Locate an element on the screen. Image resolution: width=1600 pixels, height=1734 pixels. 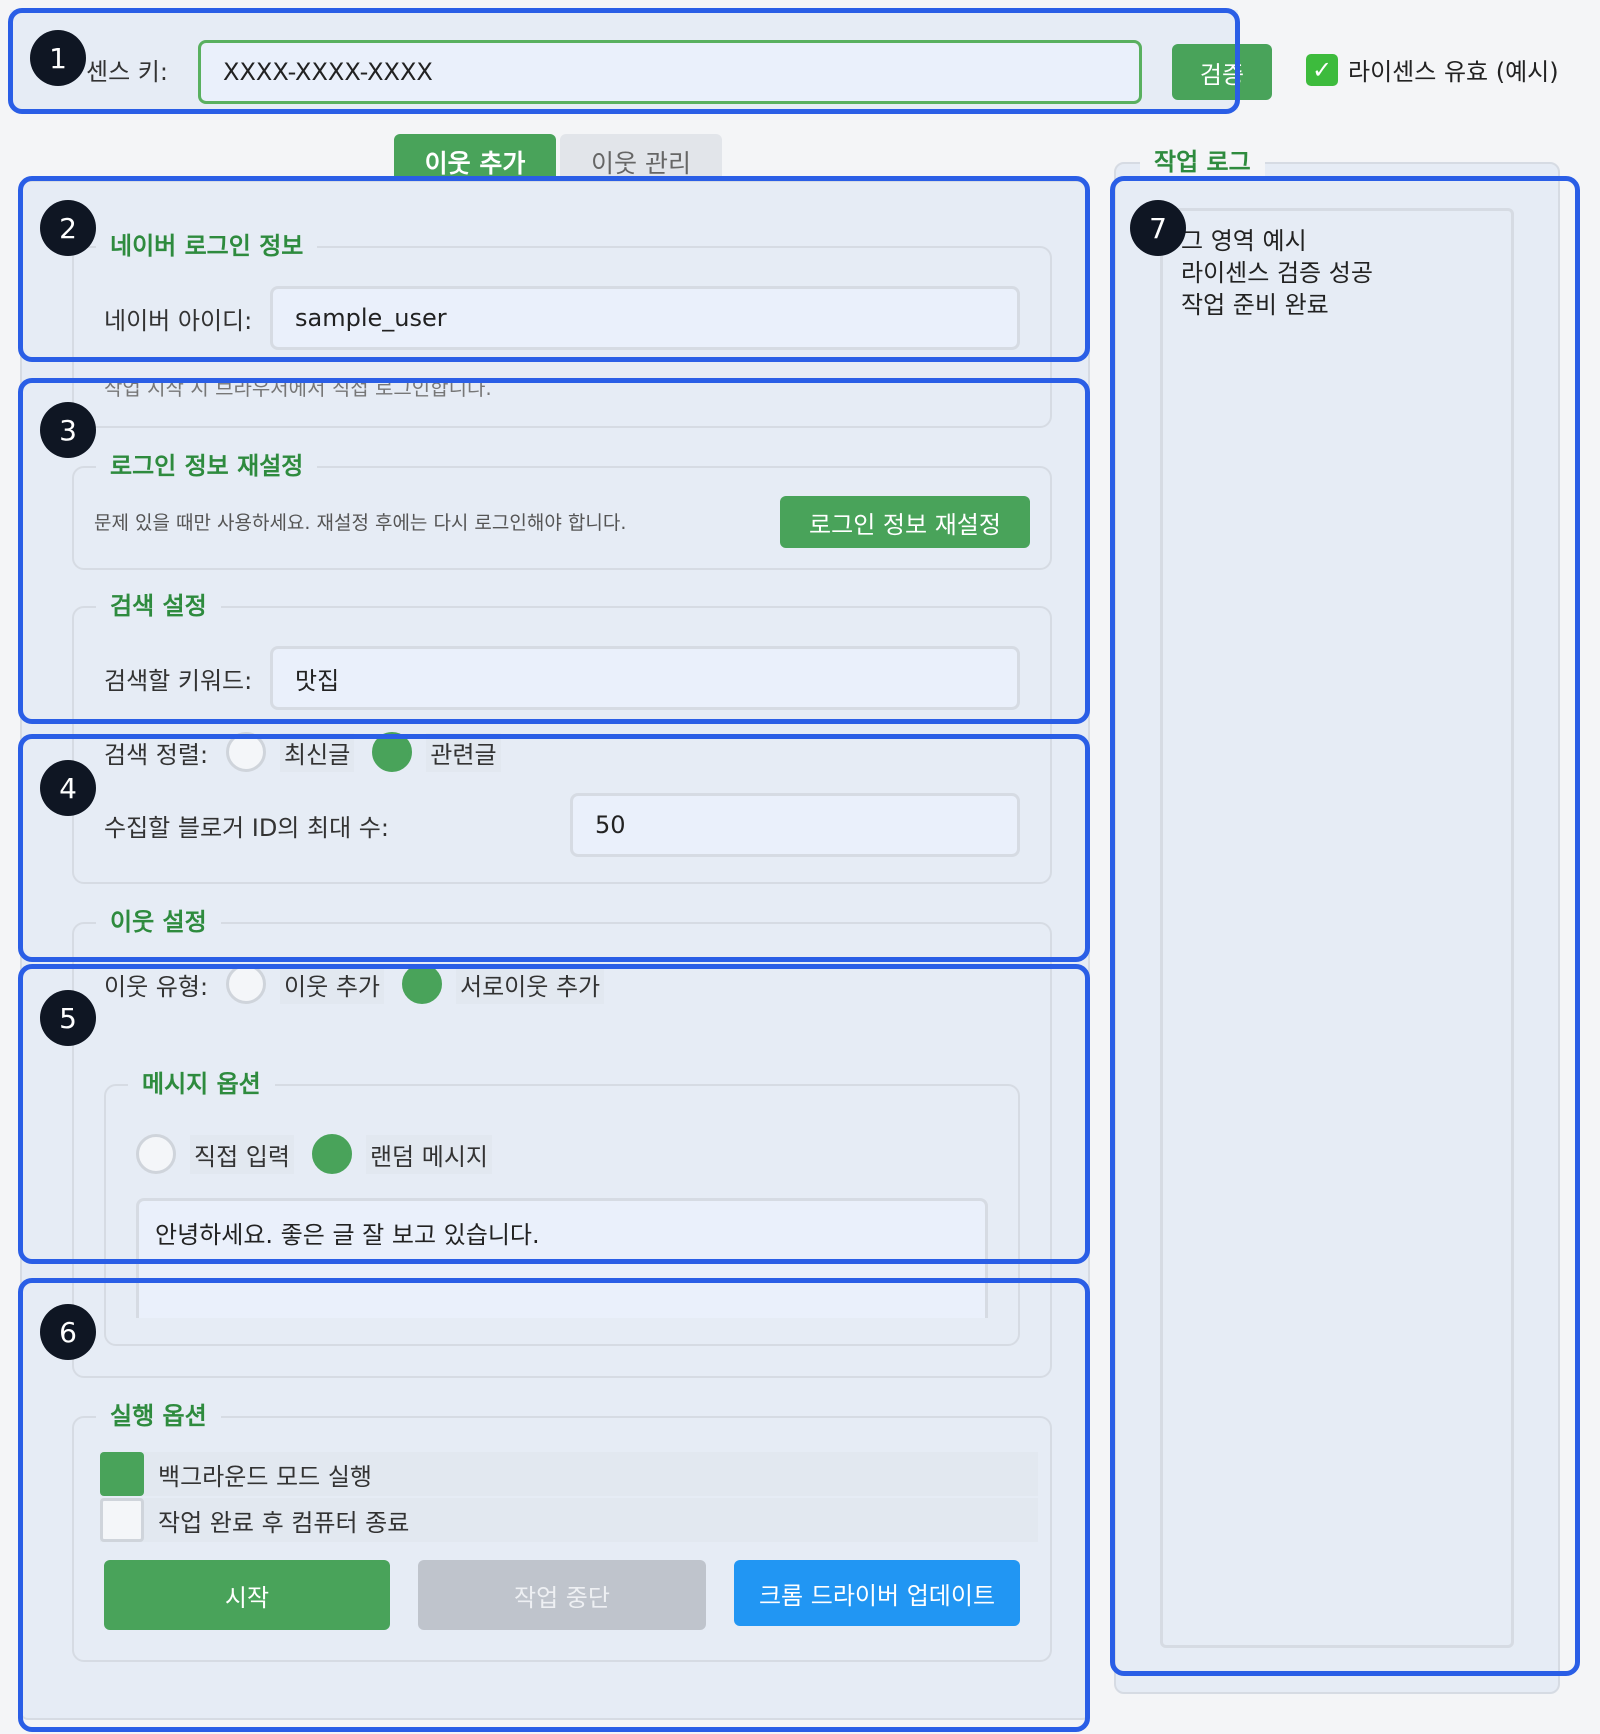
background-mode-checkbox is located at coordinates (122, 1474).